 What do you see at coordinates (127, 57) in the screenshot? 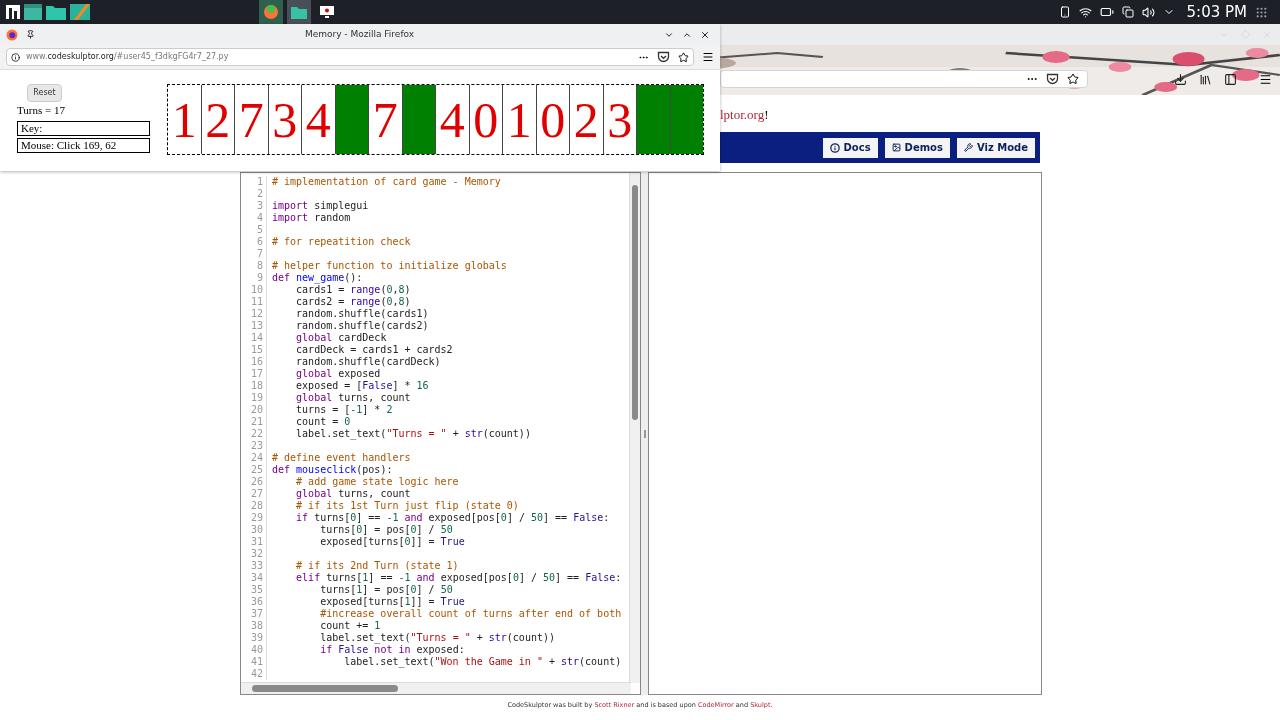
I see `url-text: www.codeskulptor.org/#user45_f3dkgFG4r7_27.py` at bounding box center [127, 57].